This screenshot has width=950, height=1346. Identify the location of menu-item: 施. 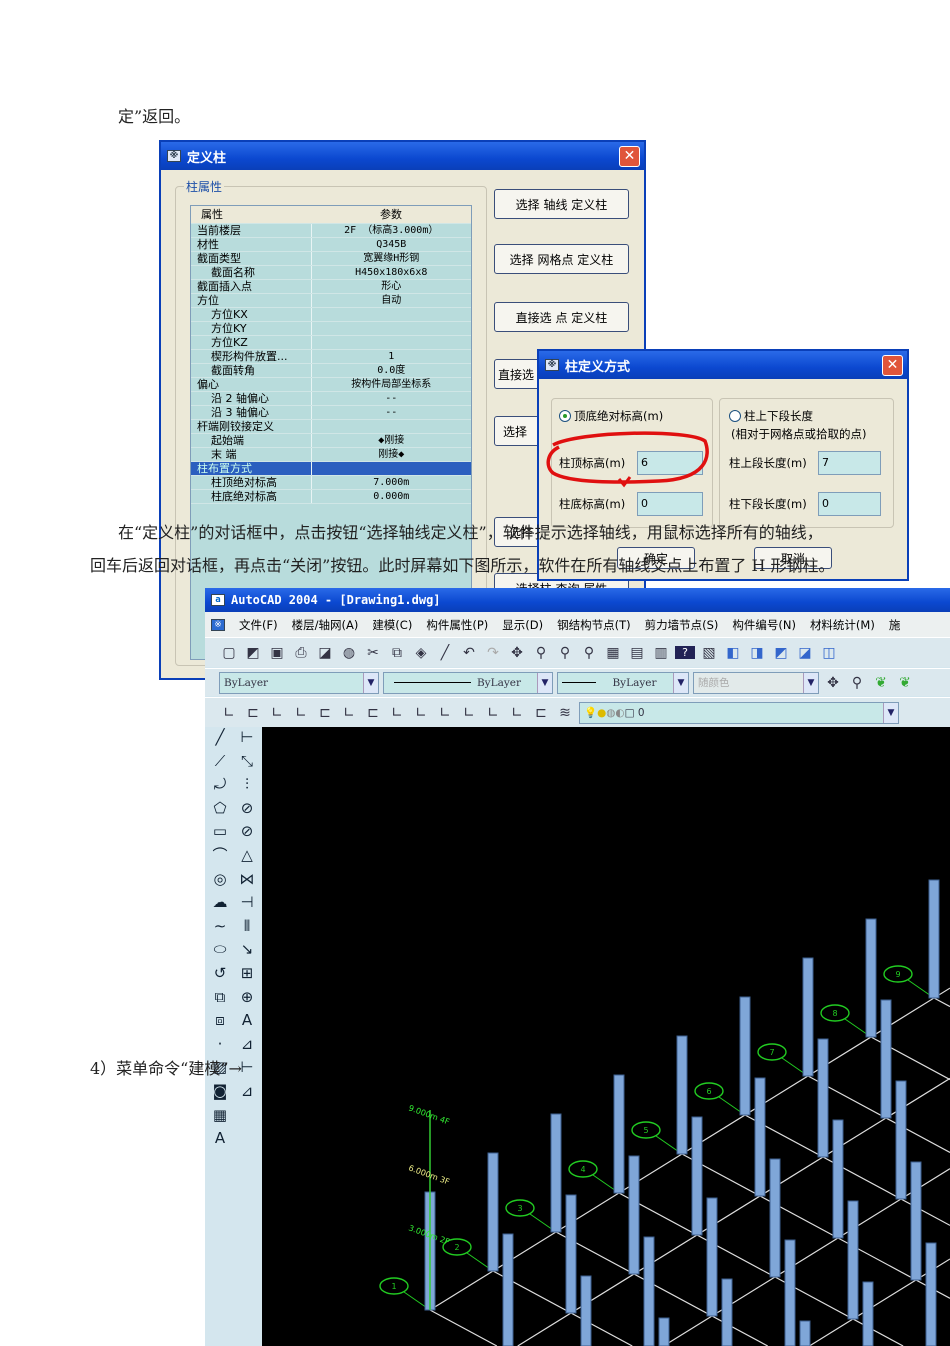
(895, 625).